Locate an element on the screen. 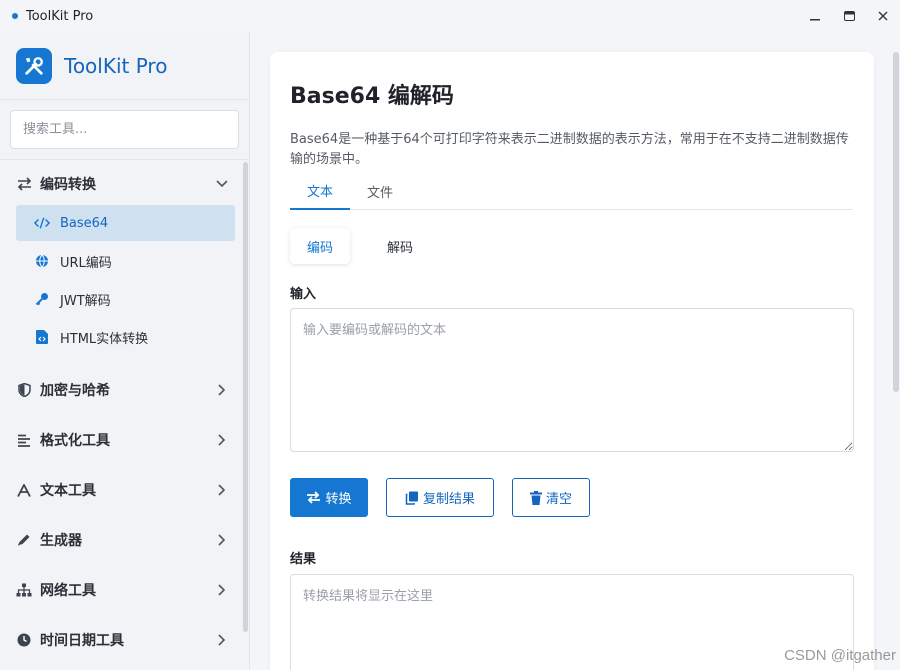 This screenshot has height=670, width=900. sidebar-item-base64: Base64 is located at coordinates (125, 223).